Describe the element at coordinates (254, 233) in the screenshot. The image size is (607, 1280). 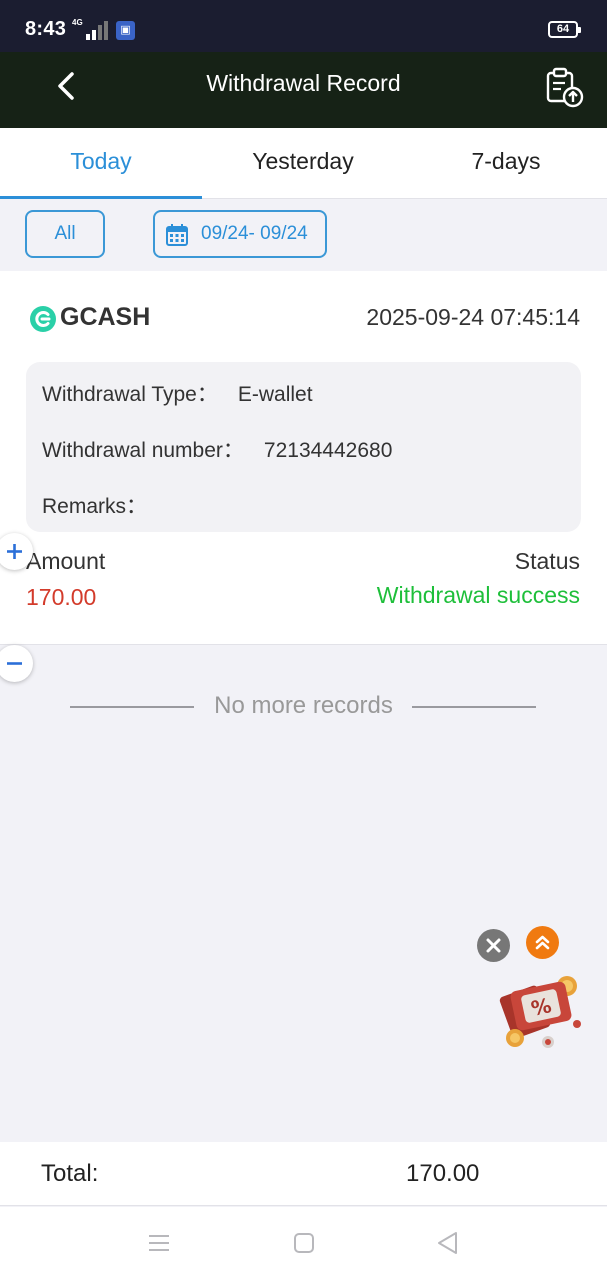
I see `date-range-text: 09/24- 09/24` at that location.